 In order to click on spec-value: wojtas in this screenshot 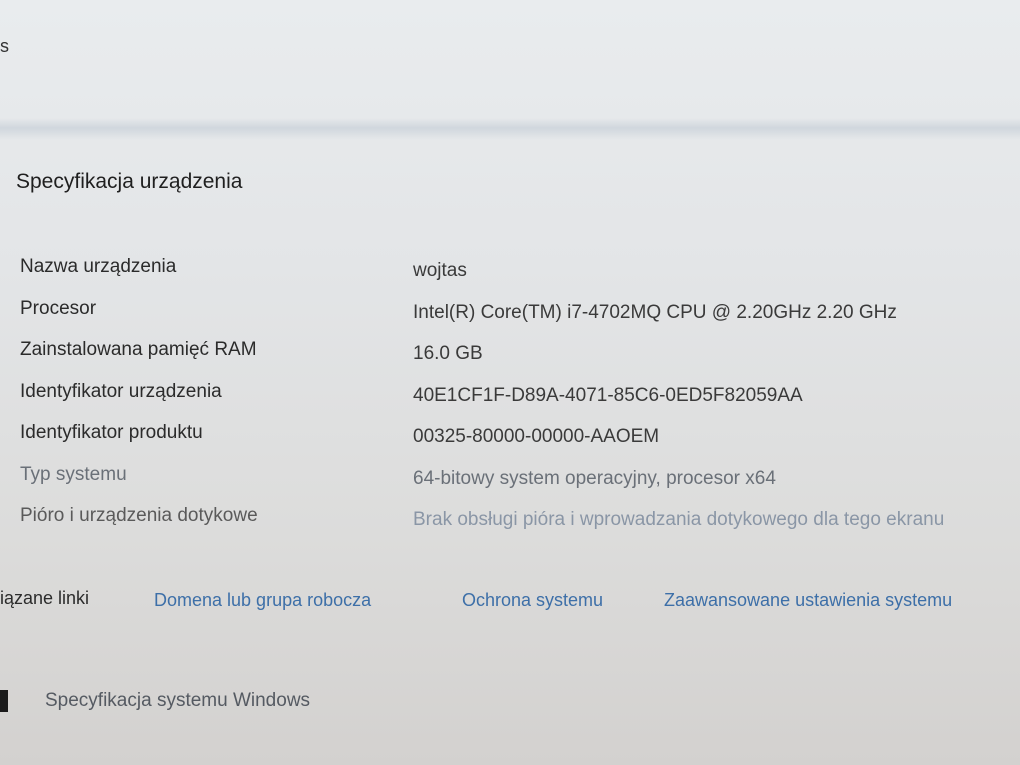, I will do `click(440, 270)`.